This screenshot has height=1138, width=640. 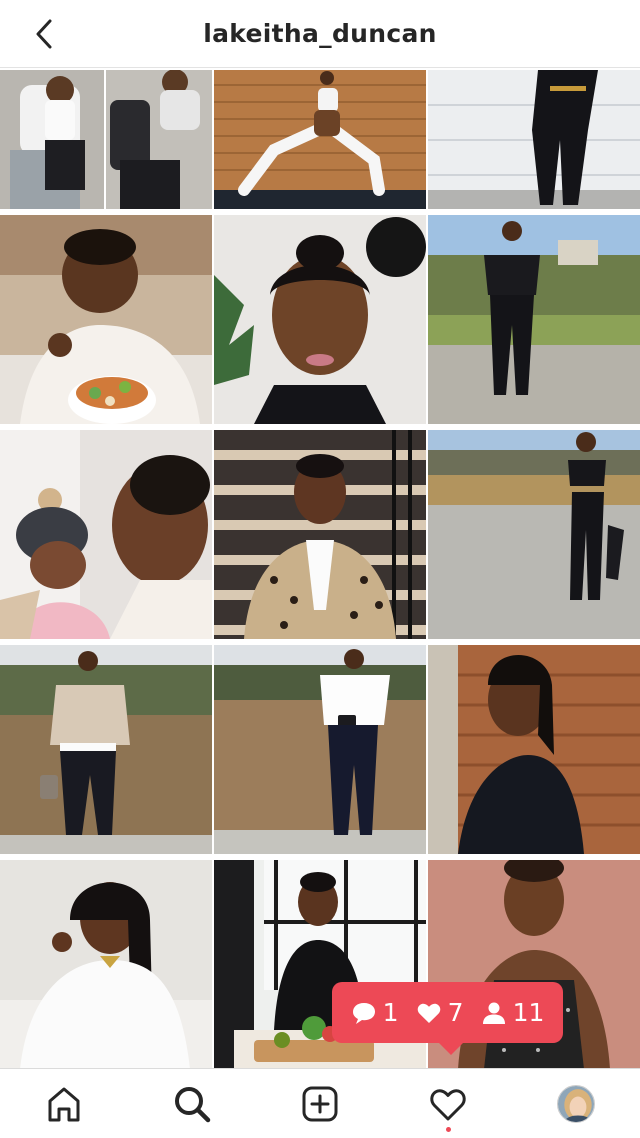 I want to click on comment-bubble-icon, so click(x=363, y=1013).